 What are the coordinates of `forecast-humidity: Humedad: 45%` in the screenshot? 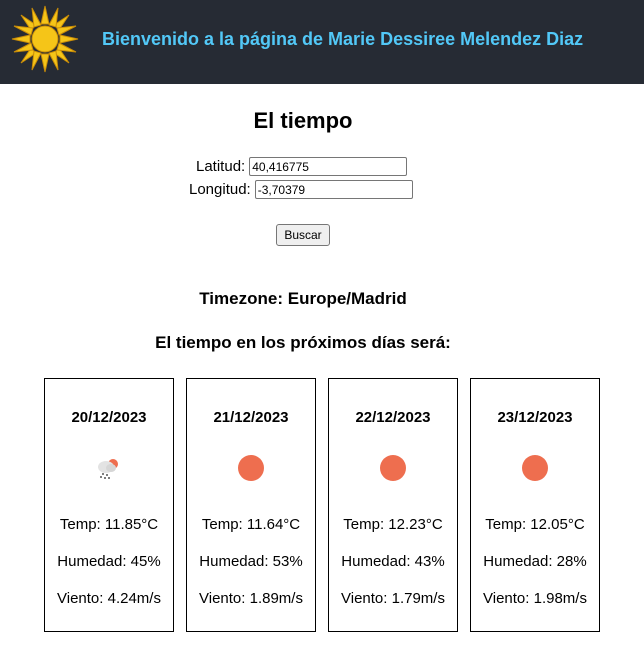 It's located at (109, 561).